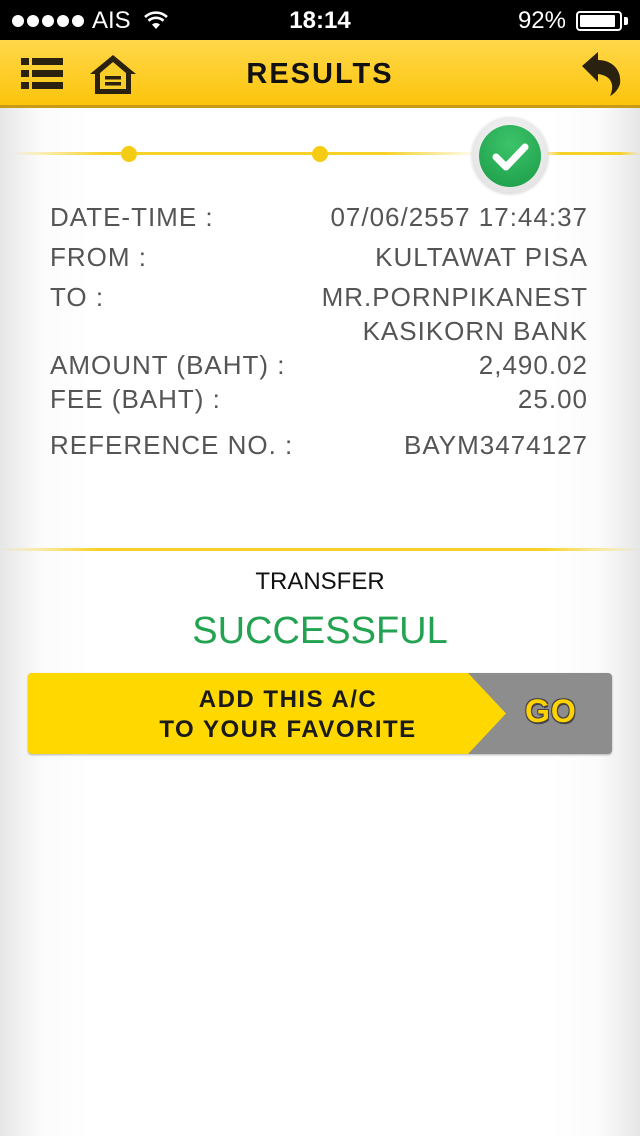 The width and height of the screenshot is (640, 1136). Describe the element at coordinates (599, 21) in the screenshot. I see `battery-icon` at that location.